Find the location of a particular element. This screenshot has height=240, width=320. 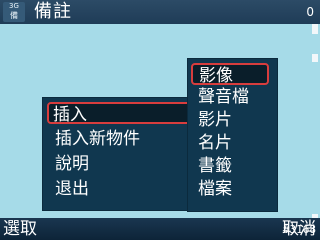

softkey-bar: 選取 取消 #3168 is located at coordinates (160, 229).